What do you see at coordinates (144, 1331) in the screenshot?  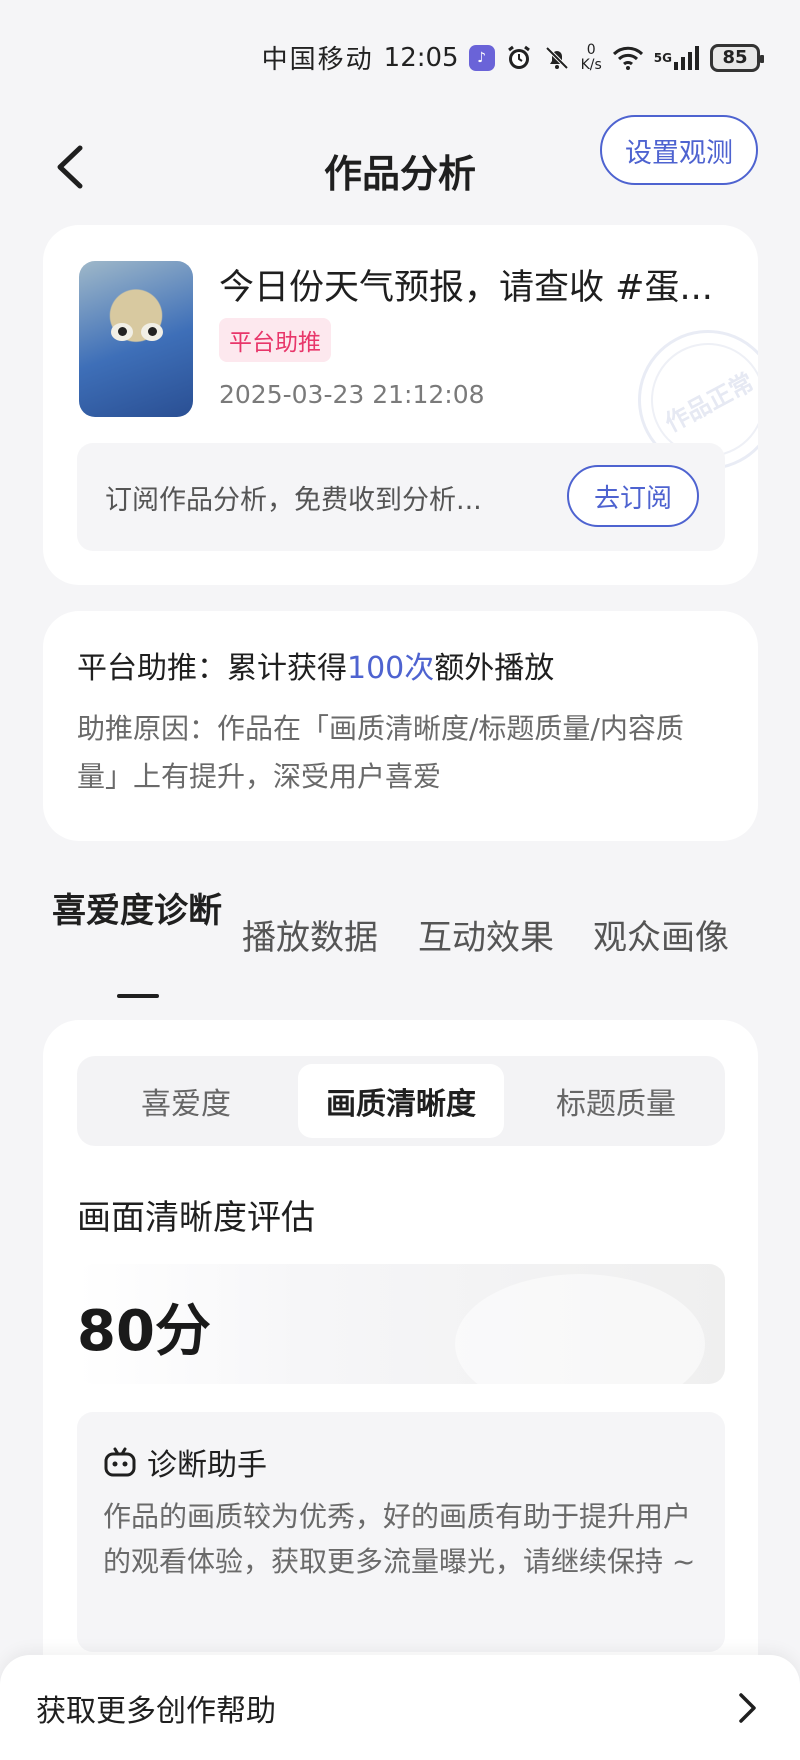 I see `clarity-score: 80分` at bounding box center [144, 1331].